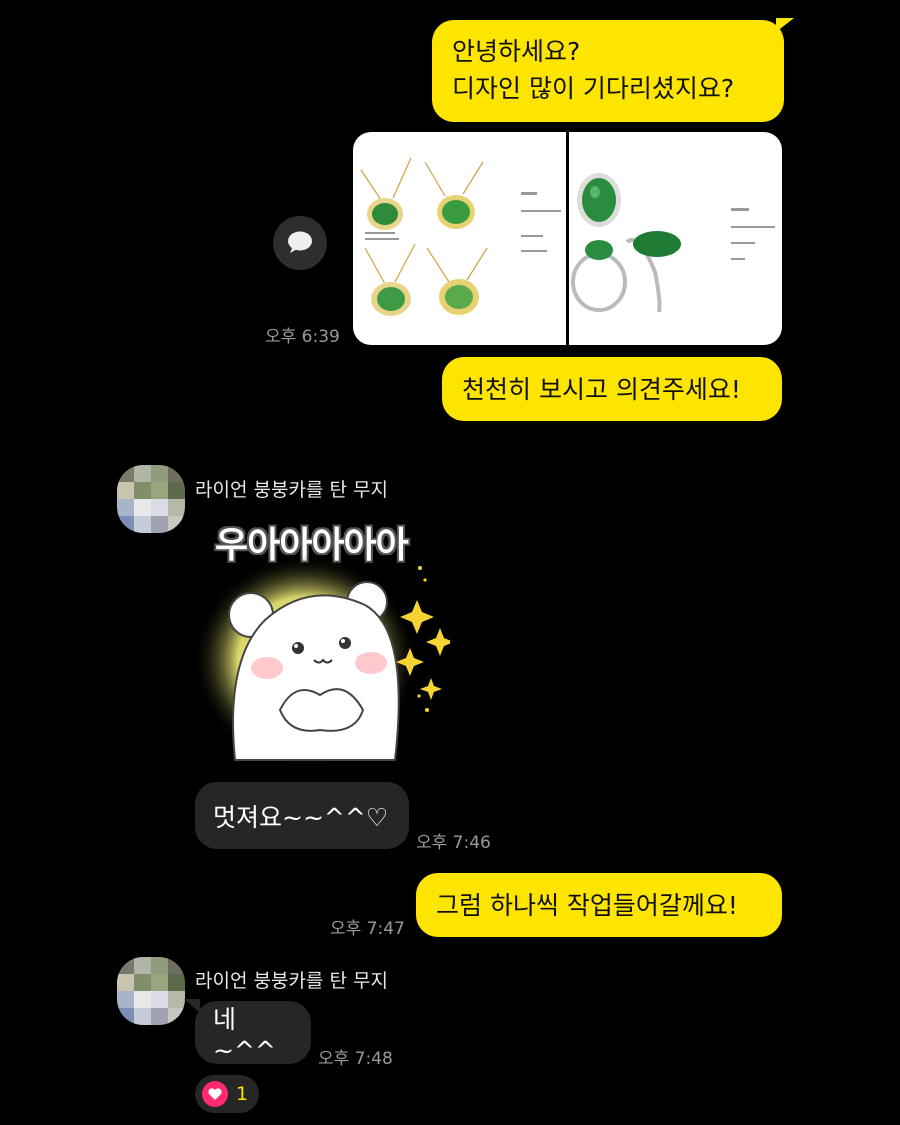 This screenshot has height=1125, width=900. What do you see at coordinates (215, 1094) in the screenshot?
I see `heart-icon` at bounding box center [215, 1094].